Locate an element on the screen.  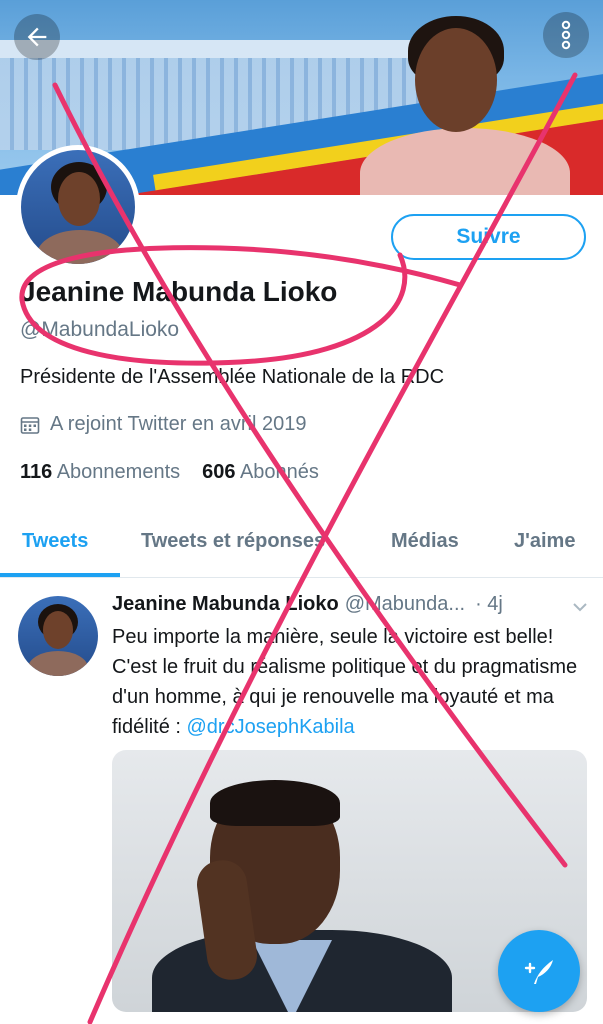
tweet-header: Jeanine Mabunda Lioko @Mabunda... · 4j is located at coordinates (352, 604).